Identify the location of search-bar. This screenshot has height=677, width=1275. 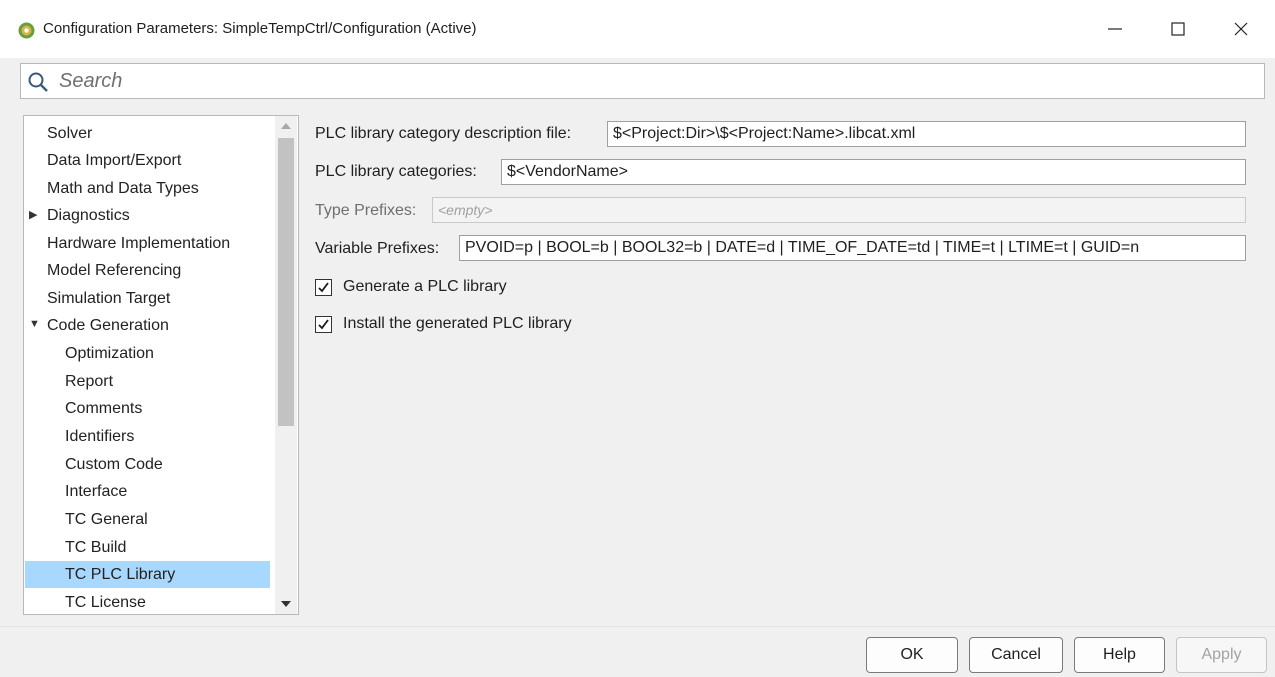
(642, 81).